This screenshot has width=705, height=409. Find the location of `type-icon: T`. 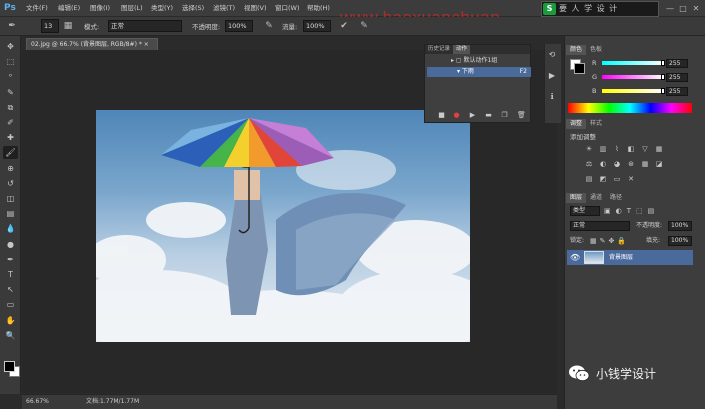

type-icon: T is located at coordinates (10, 274).